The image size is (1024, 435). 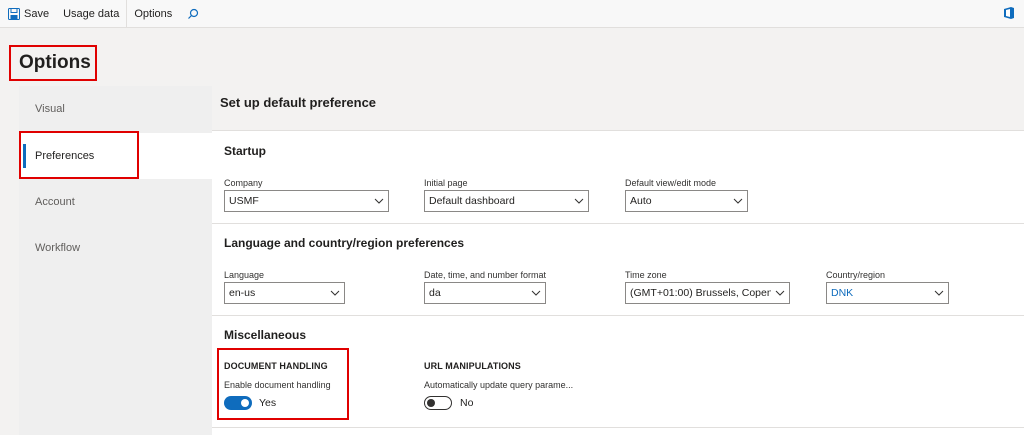 What do you see at coordinates (245, 151) in the screenshot?
I see `section-title-startup: Startup` at bounding box center [245, 151].